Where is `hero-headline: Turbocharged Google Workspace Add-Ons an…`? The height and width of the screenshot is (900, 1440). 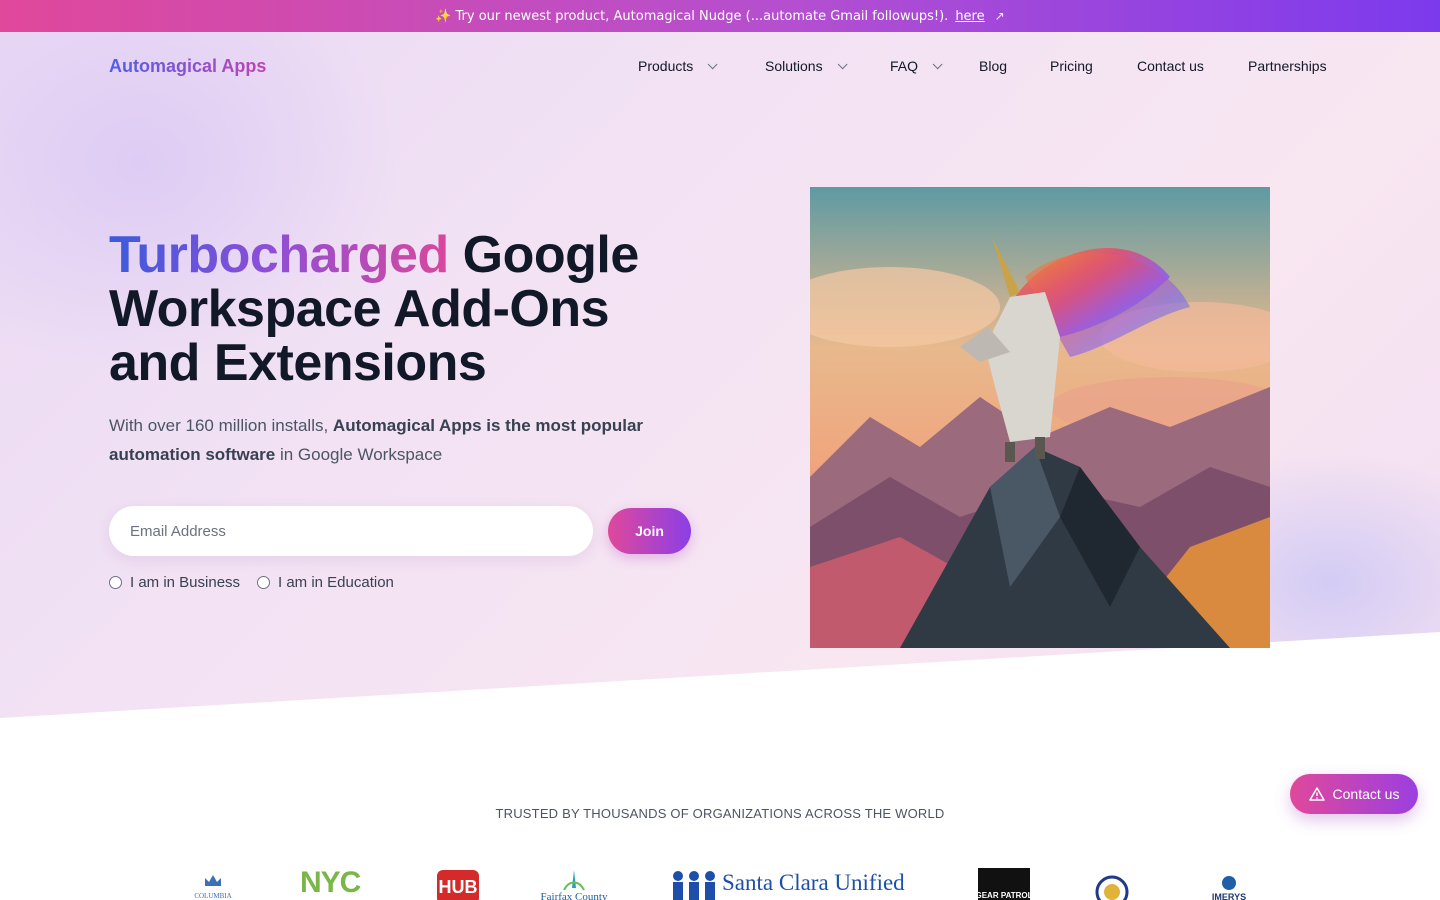
hero-headline: Turbocharged Google Workspace Add-Ons an… is located at coordinates (409, 309).